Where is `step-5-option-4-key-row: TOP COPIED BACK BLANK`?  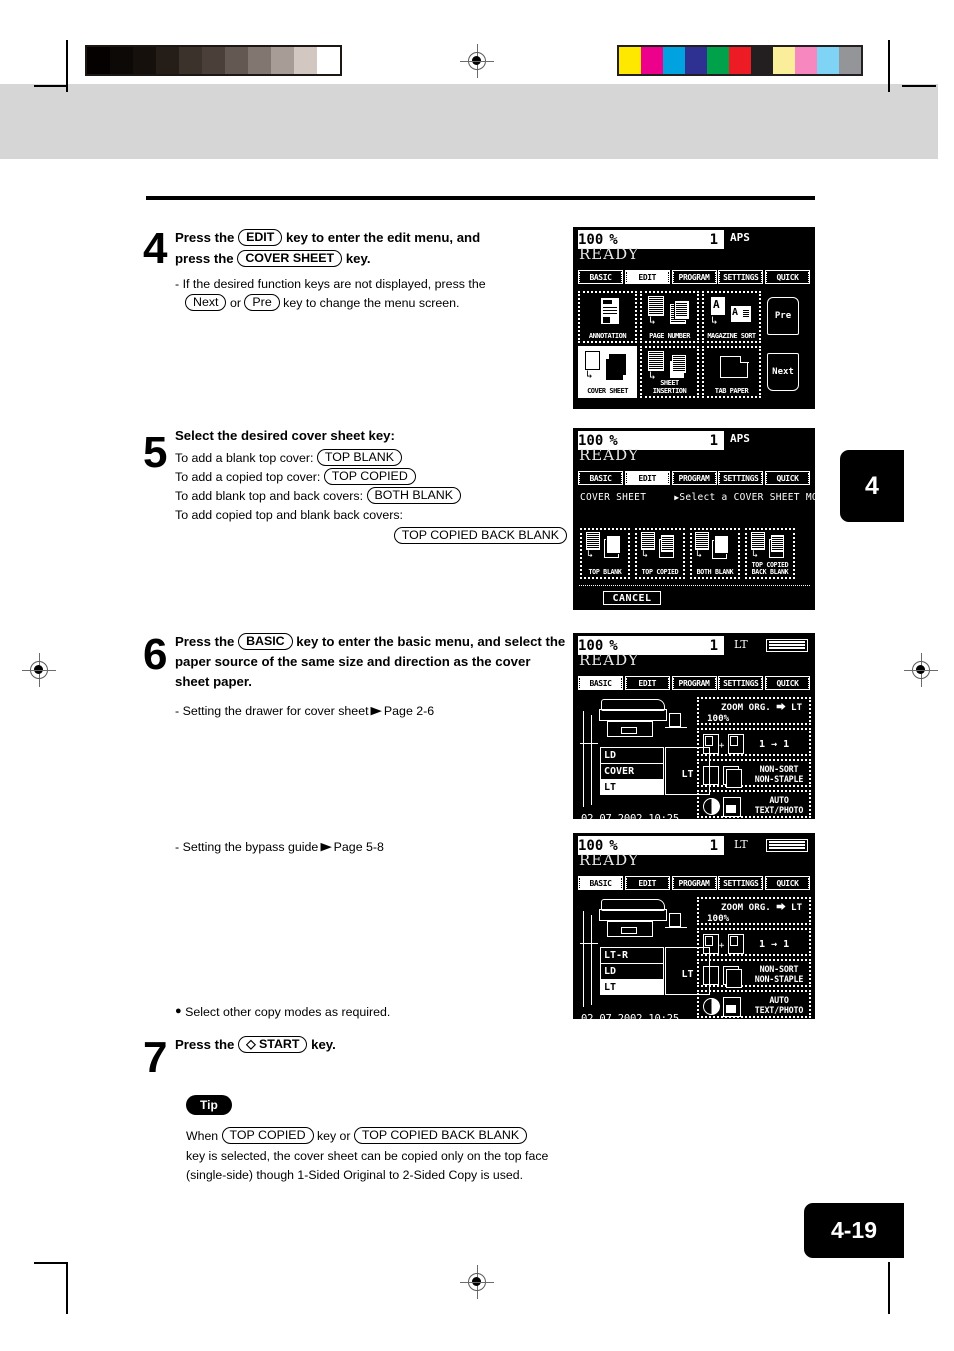
step-5-option-4-key-row: TOP COPIED BACK BLANK is located at coordinates (375, 536).